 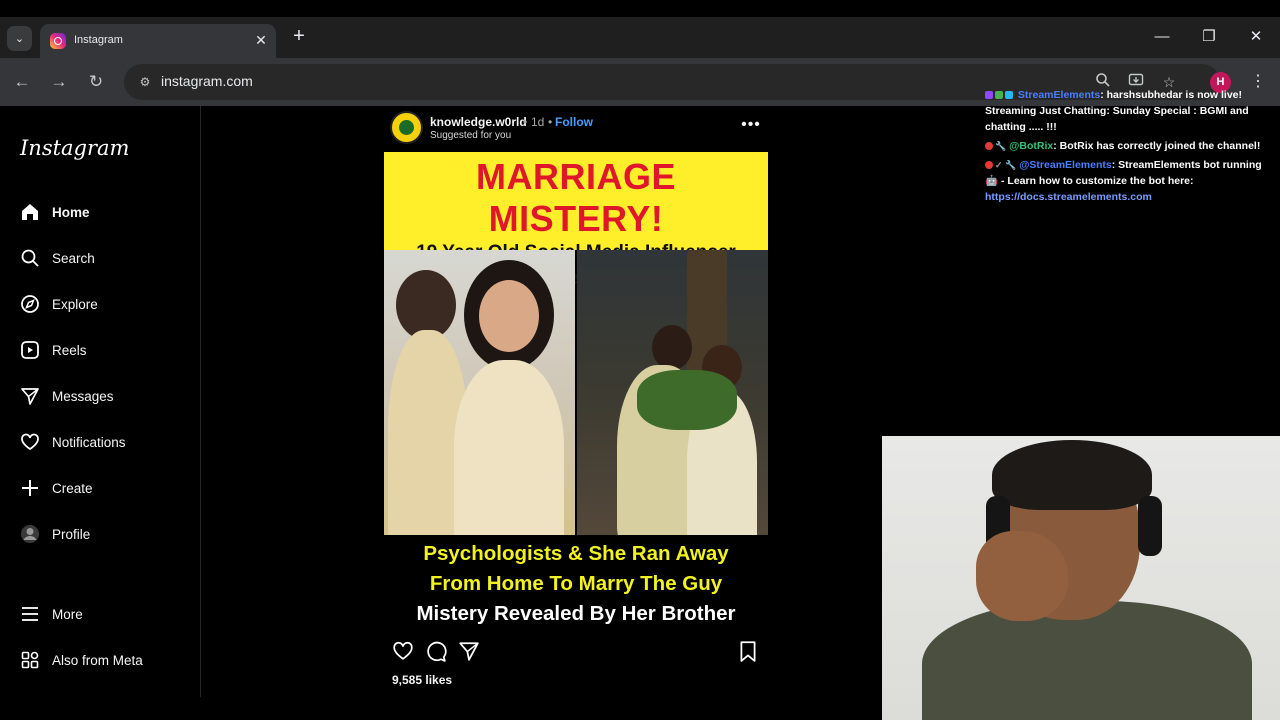 I want to click on comment-icon, so click(x=436, y=651).